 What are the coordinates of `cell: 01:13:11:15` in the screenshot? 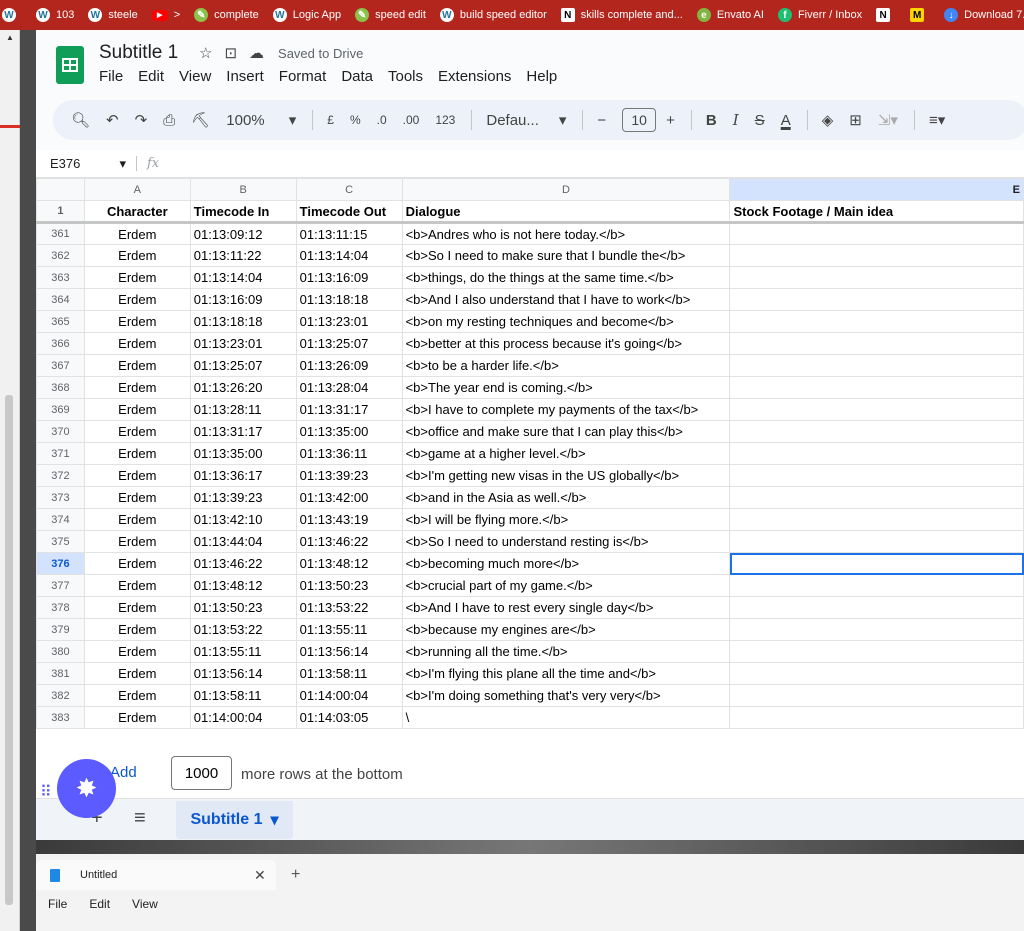 It's located at (349, 233).